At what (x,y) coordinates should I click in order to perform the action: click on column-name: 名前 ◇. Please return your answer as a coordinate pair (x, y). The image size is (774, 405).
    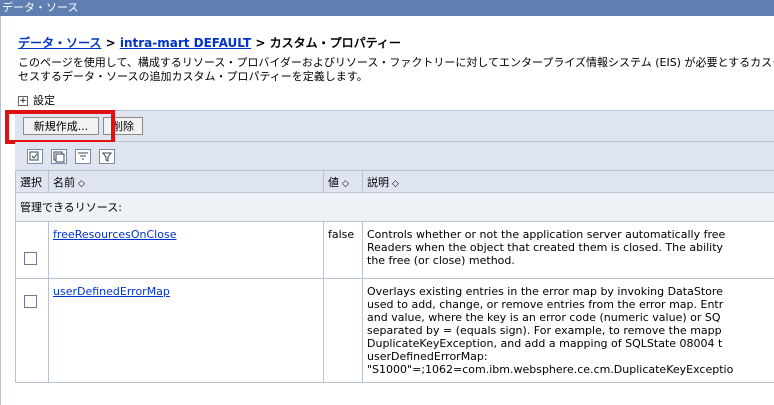
    Looking at the image, I should click on (186, 181).